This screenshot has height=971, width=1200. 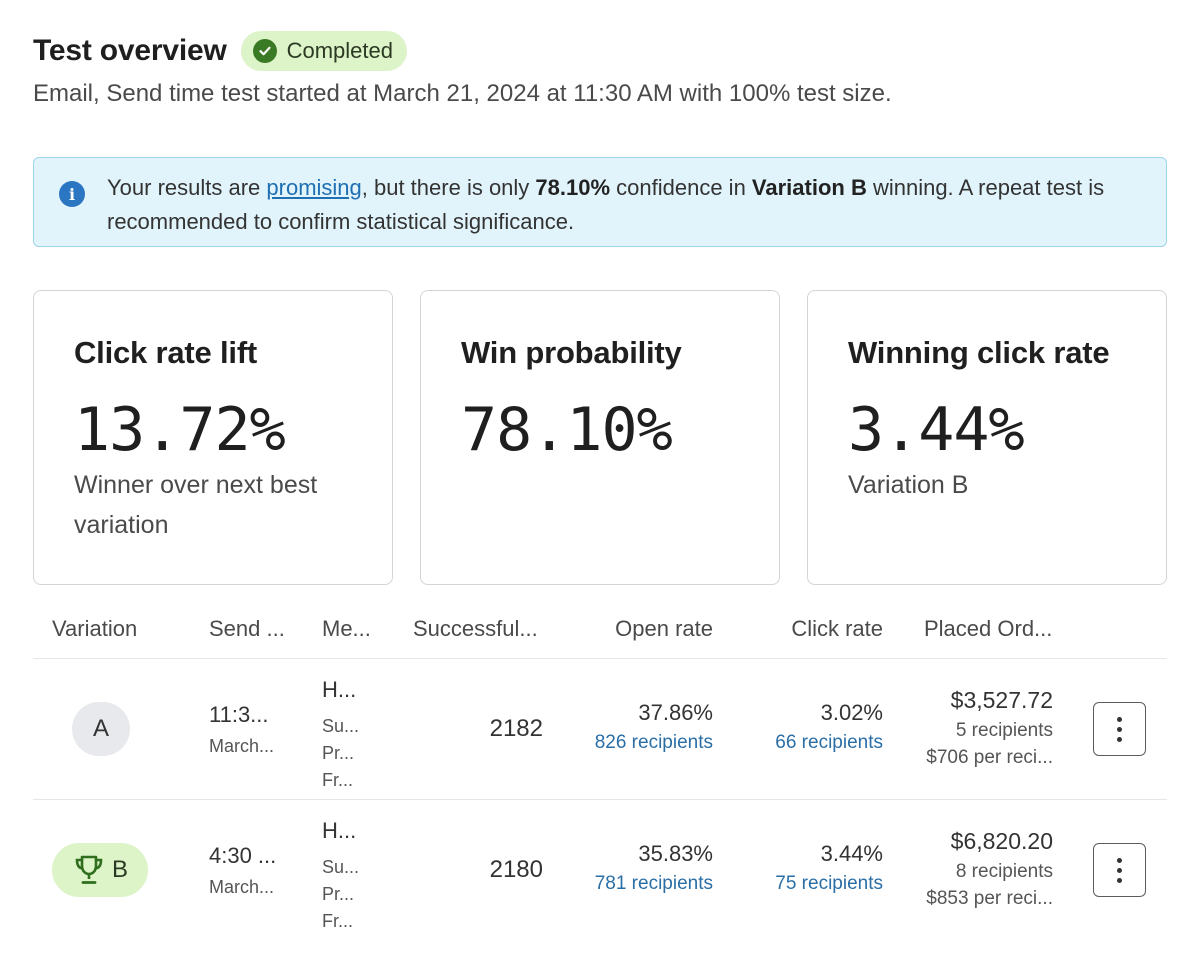 What do you see at coordinates (89, 869) in the screenshot?
I see `trophy-icon` at bounding box center [89, 869].